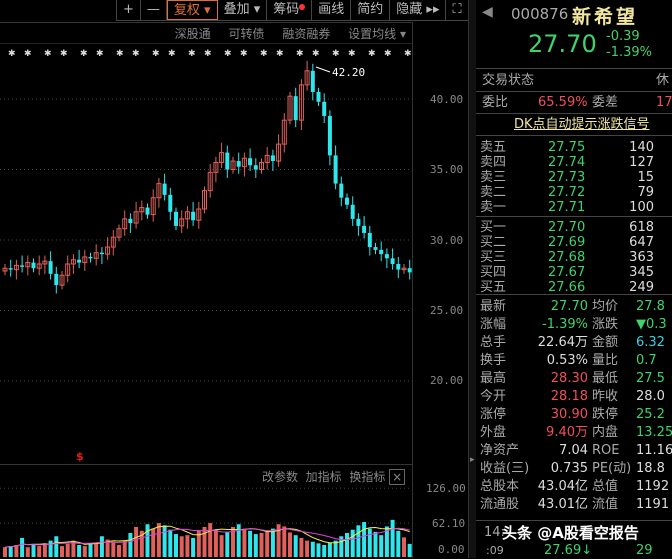 The width and height of the screenshot is (672, 559). Describe the element at coordinates (397, 477) in the screenshot. I see `close-indicator-icon: ×` at that location.